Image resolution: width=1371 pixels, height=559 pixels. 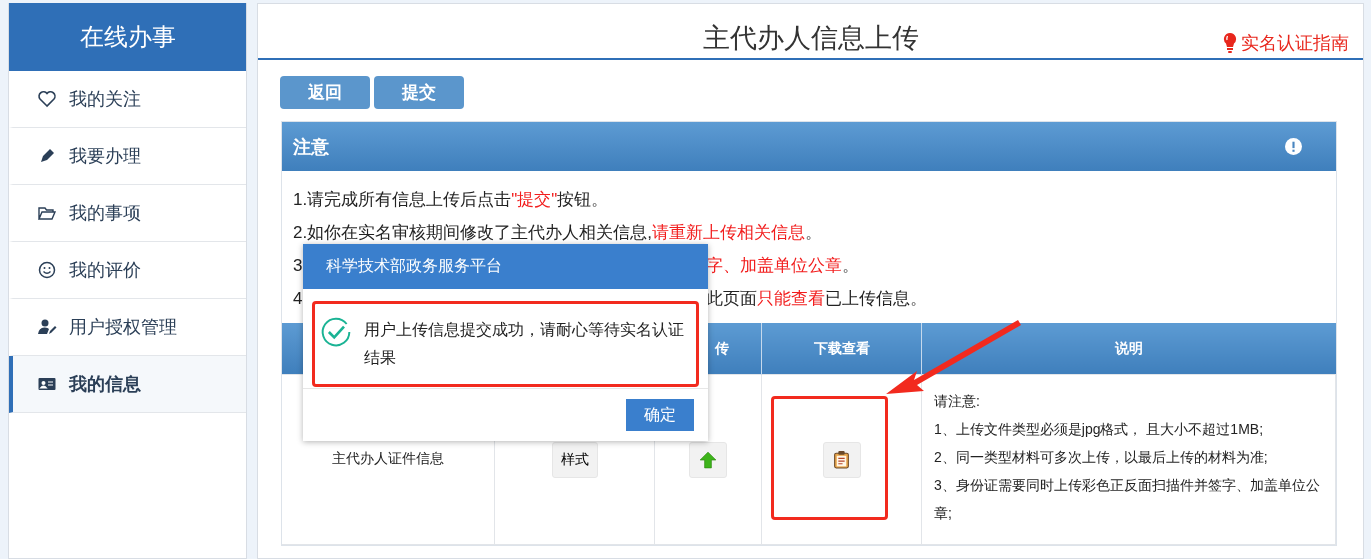 I want to click on sidebar-item: 我的关注, so click(x=127, y=99).